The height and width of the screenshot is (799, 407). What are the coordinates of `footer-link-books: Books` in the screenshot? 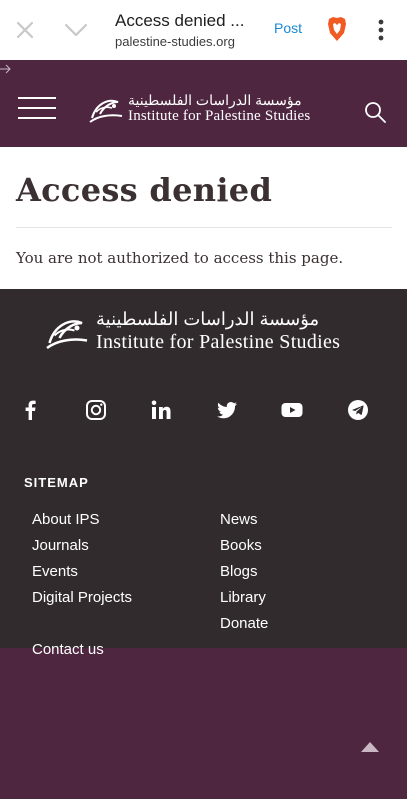 It's located at (241, 545).